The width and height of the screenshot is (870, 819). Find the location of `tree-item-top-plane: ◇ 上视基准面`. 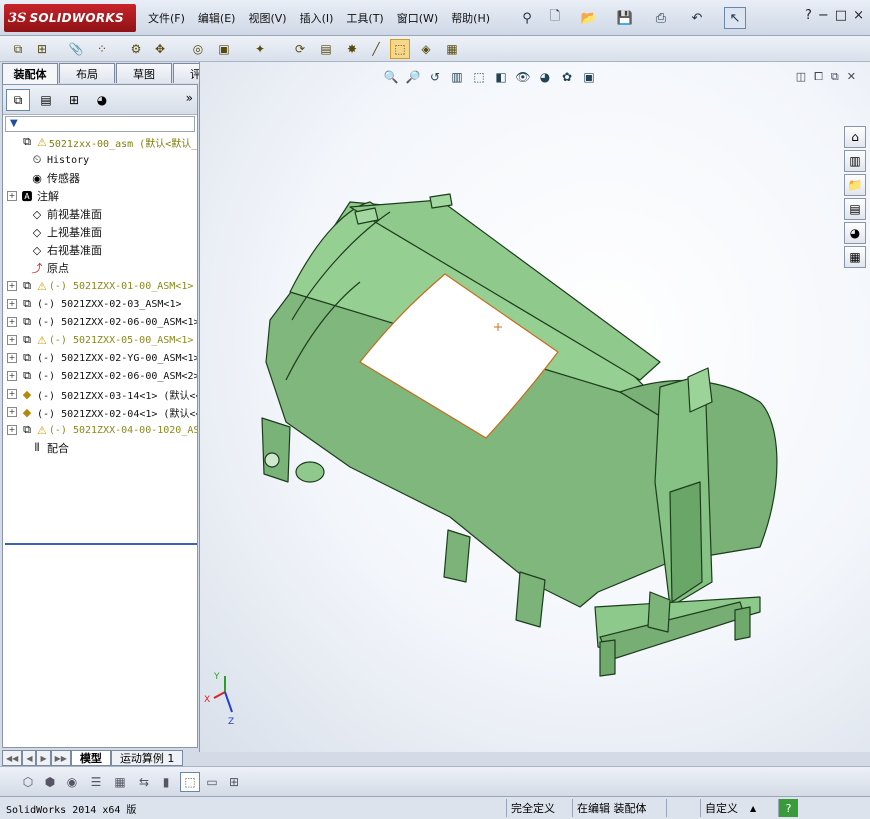

tree-item-top-plane: ◇ 上视基准面 is located at coordinates (100, 232).